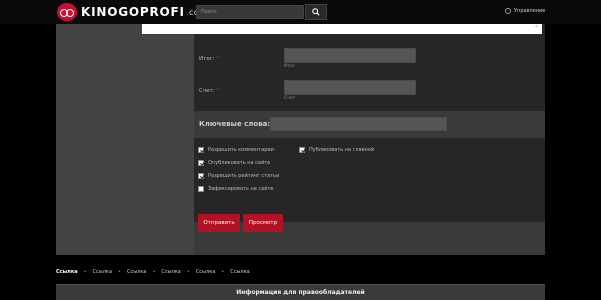  Describe the element at coordinates (342, 29) in the screenshot. I see `editor-bar: ⌃` at that location.